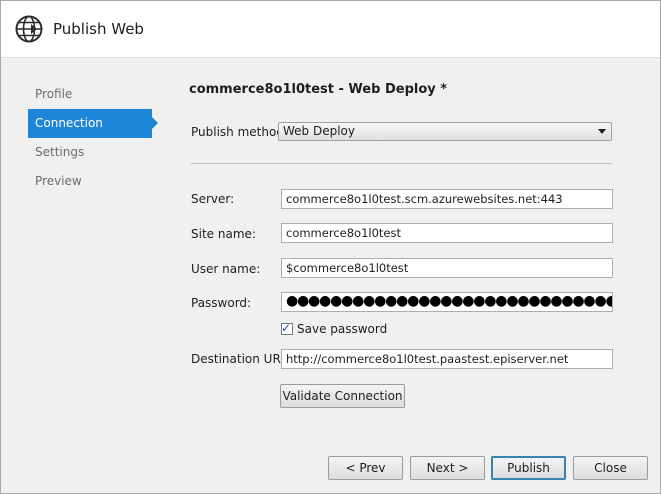 The height and width of the screenshot is (494, 661). I want to click on password-label: Password:, so click(221, 303).